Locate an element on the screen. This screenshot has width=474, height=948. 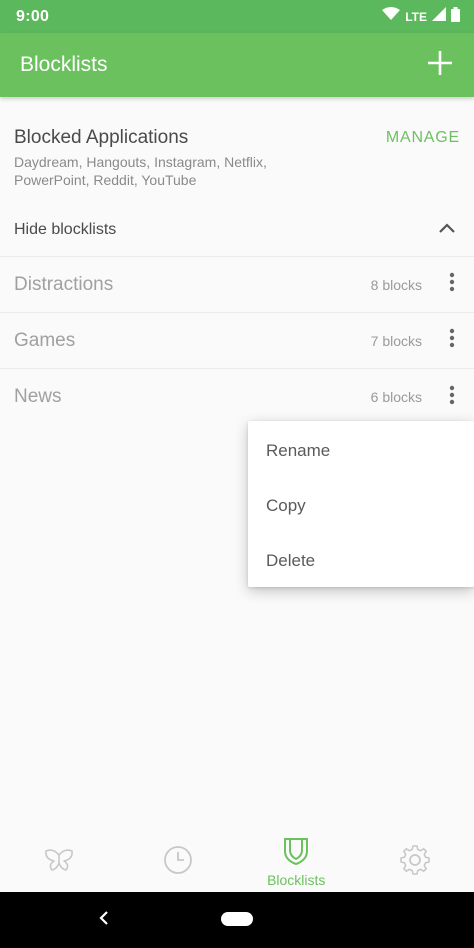
add-blocklist-button is located at coordinates (440, 65).